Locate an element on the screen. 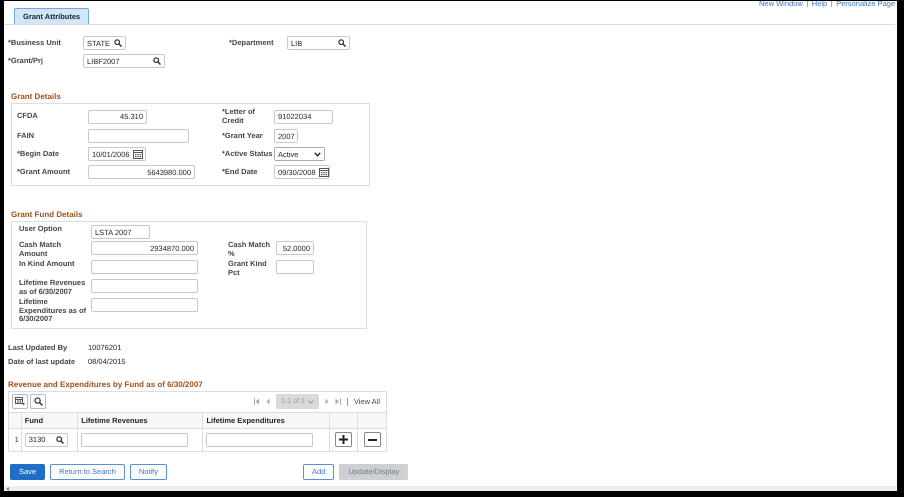  horizontal-scrollbar is located at coordinates (450, 488).